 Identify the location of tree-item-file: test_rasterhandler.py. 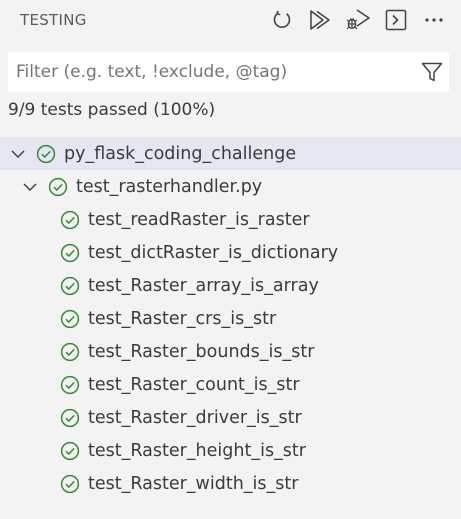
(230, 186).